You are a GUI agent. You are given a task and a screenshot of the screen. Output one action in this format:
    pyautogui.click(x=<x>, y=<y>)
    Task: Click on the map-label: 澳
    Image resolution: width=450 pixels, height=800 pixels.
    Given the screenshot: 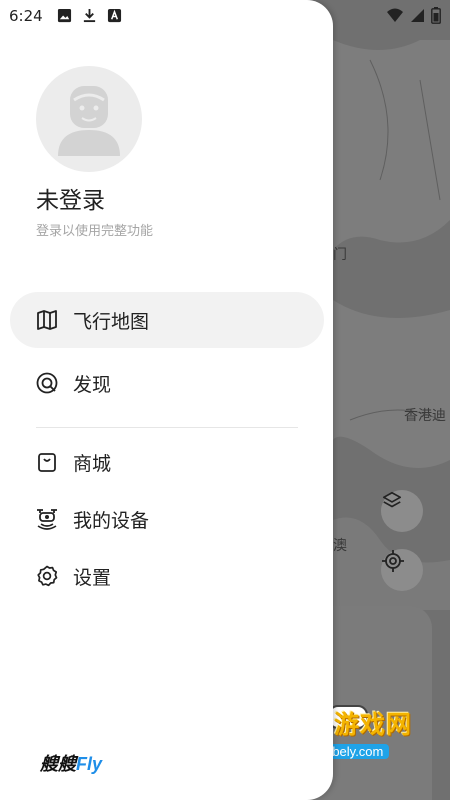 What is the action you would take?
    pyautogui.click(x=340, y=546)
    